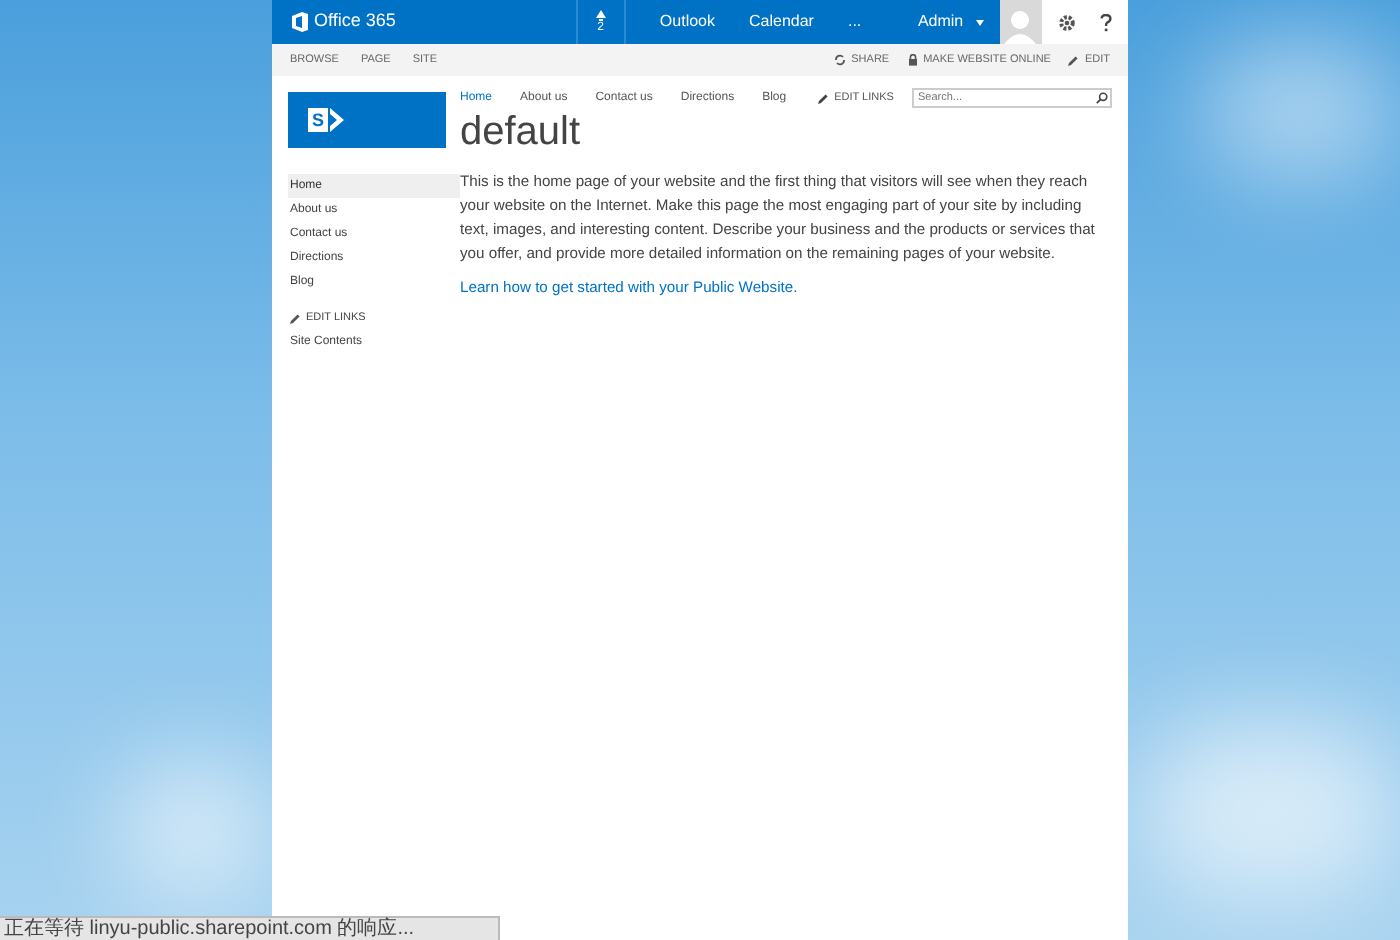  I want to click on page-title: default, so click(521, 132).